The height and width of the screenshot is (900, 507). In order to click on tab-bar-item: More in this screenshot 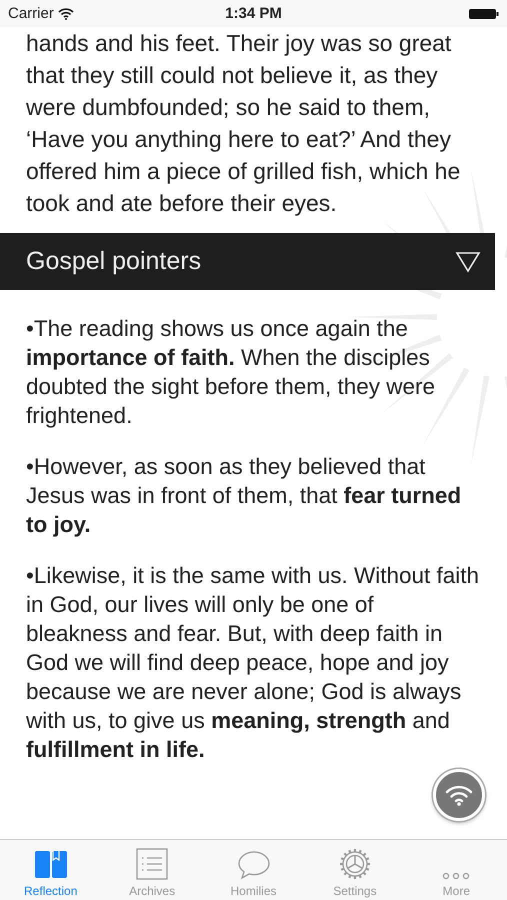, I will do `click(456, 870)`.